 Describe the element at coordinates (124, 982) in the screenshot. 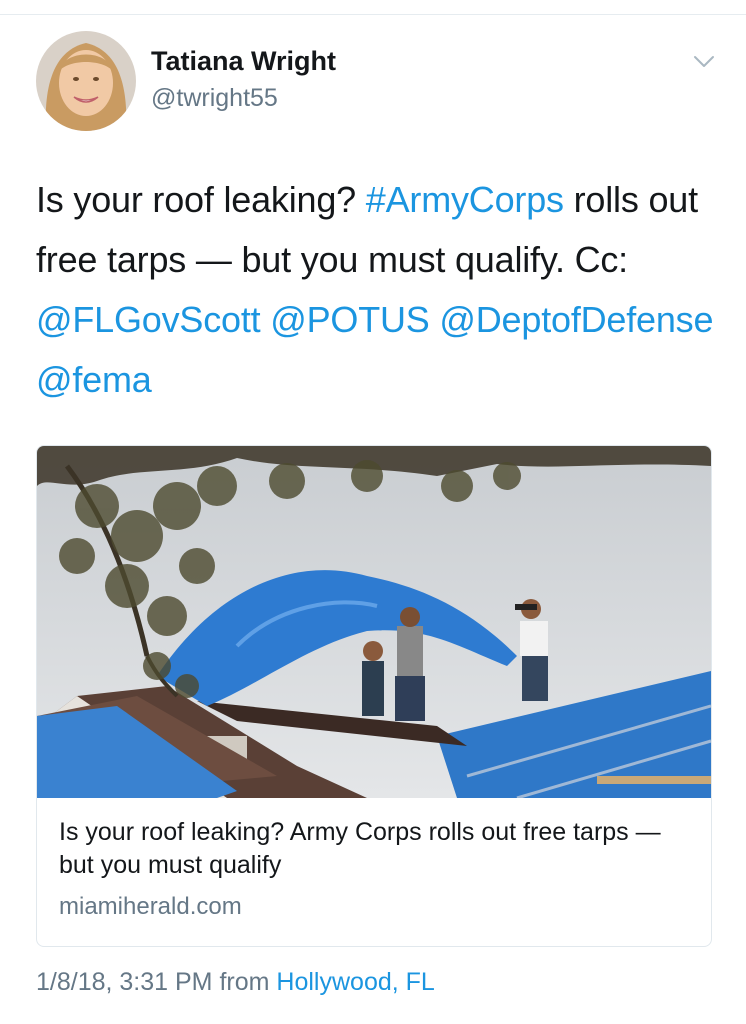

I see `tweet-timestamp: 1/8/18, 3:31 PM` at that location.